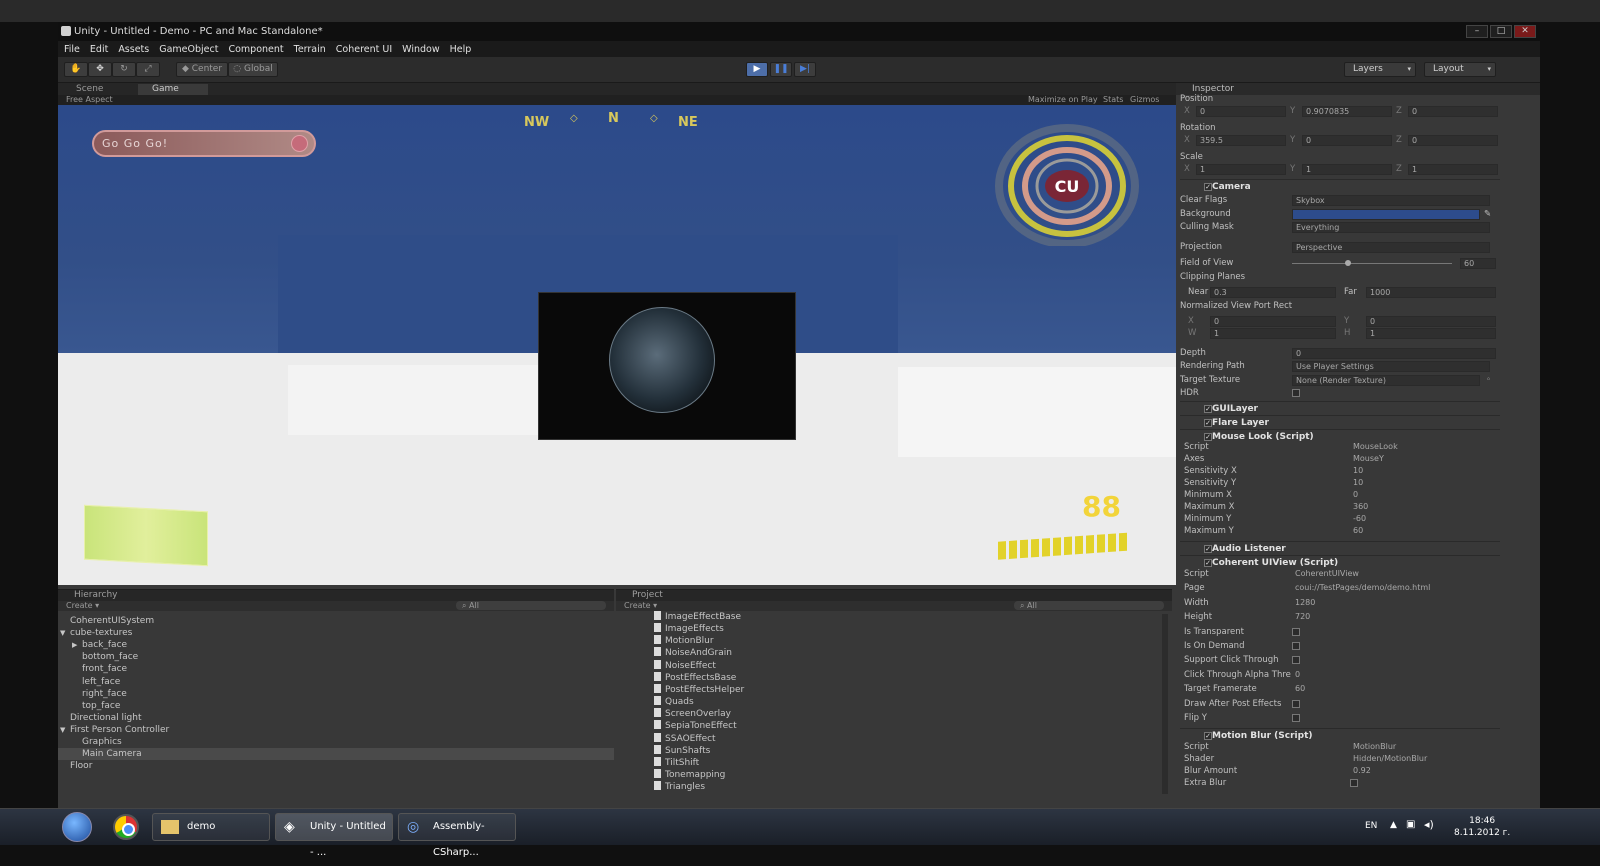  Describe the element at coordinates (1420, 447) in the screenshot. I see `mouse-look-prop-field: MouseLook` at that location.